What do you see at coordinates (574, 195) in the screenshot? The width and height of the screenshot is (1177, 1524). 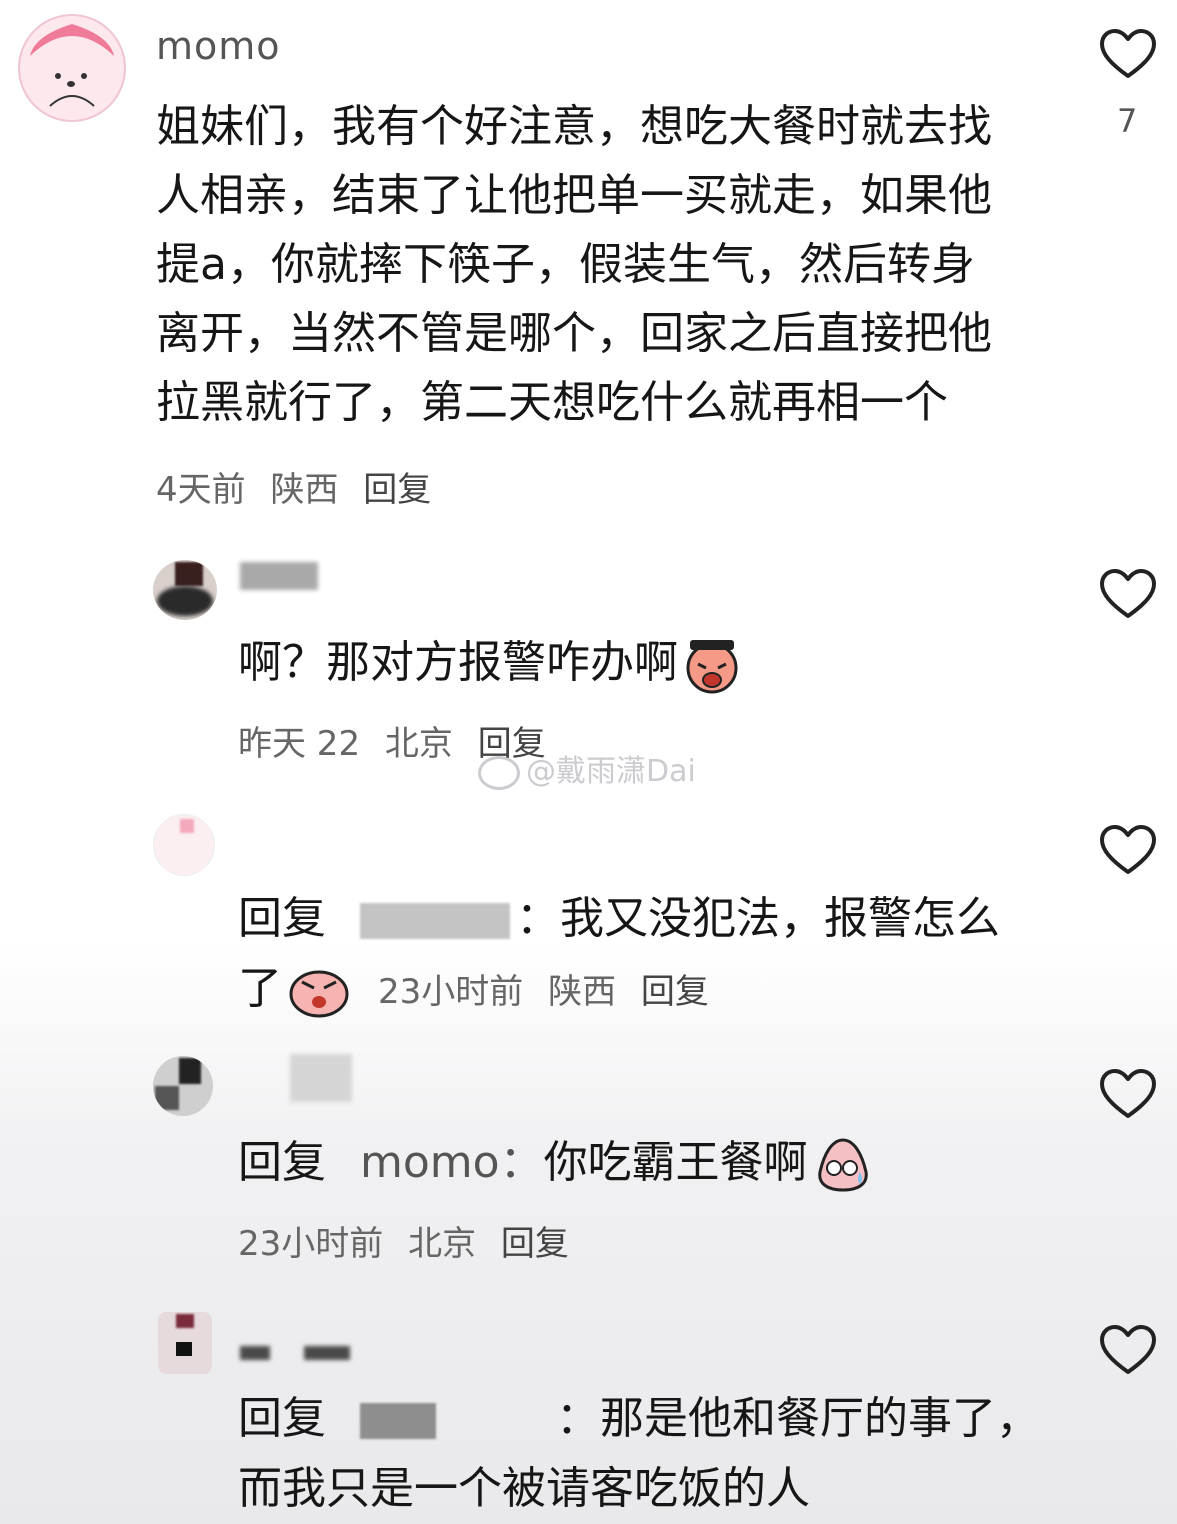 I see `comment-text-line: 人相亲，结束了让他把单一买就走，如果他` at bounding box center [574, 195].